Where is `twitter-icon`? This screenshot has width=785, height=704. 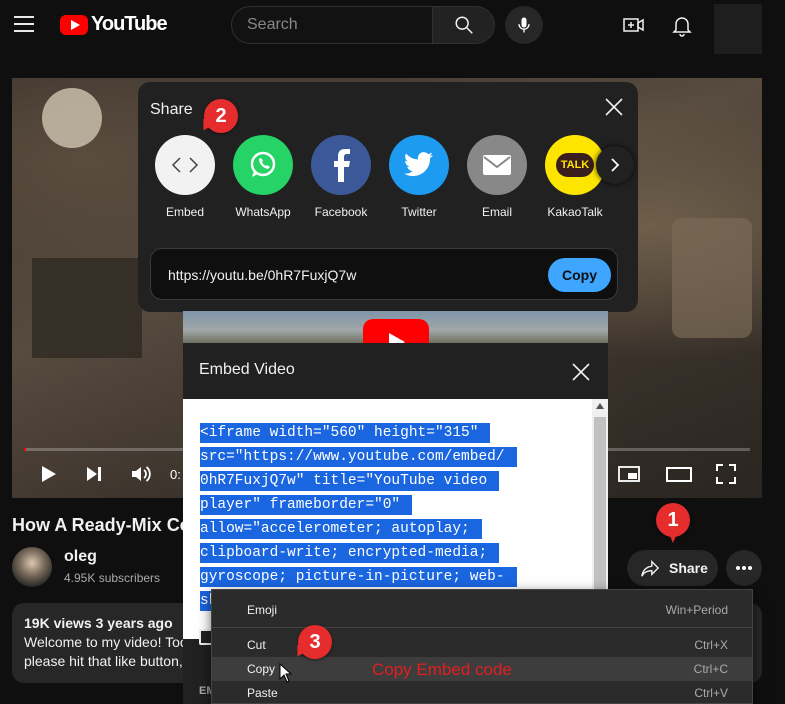 twitter-icon is located at coordinates (419, 165).